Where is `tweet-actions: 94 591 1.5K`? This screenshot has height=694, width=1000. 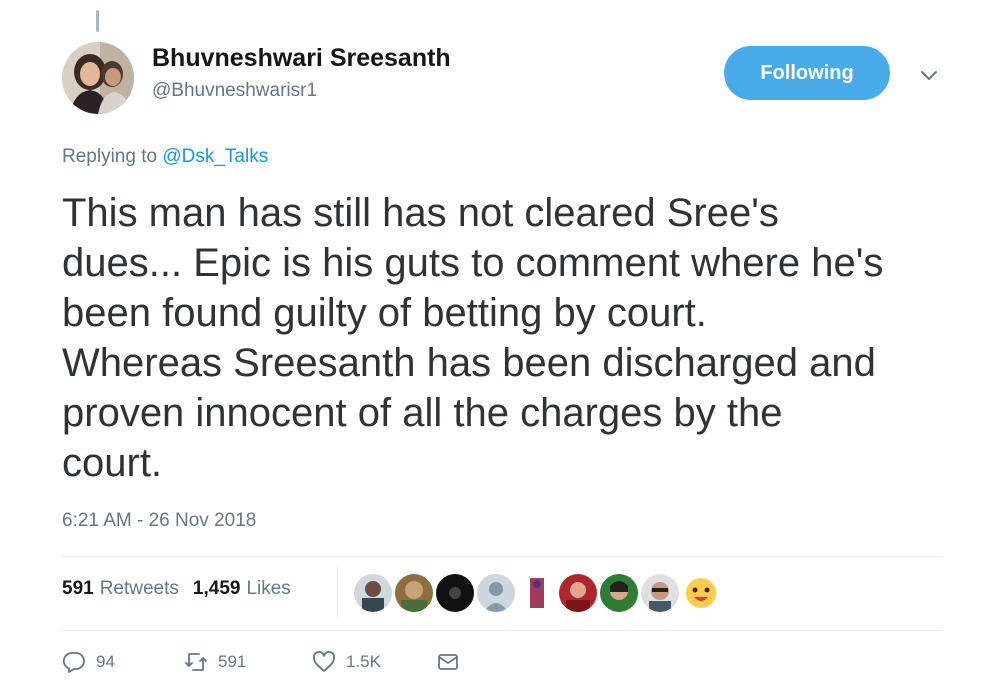
tweet-actions: 94 591 1.5K is located at coordinates (266, 662).